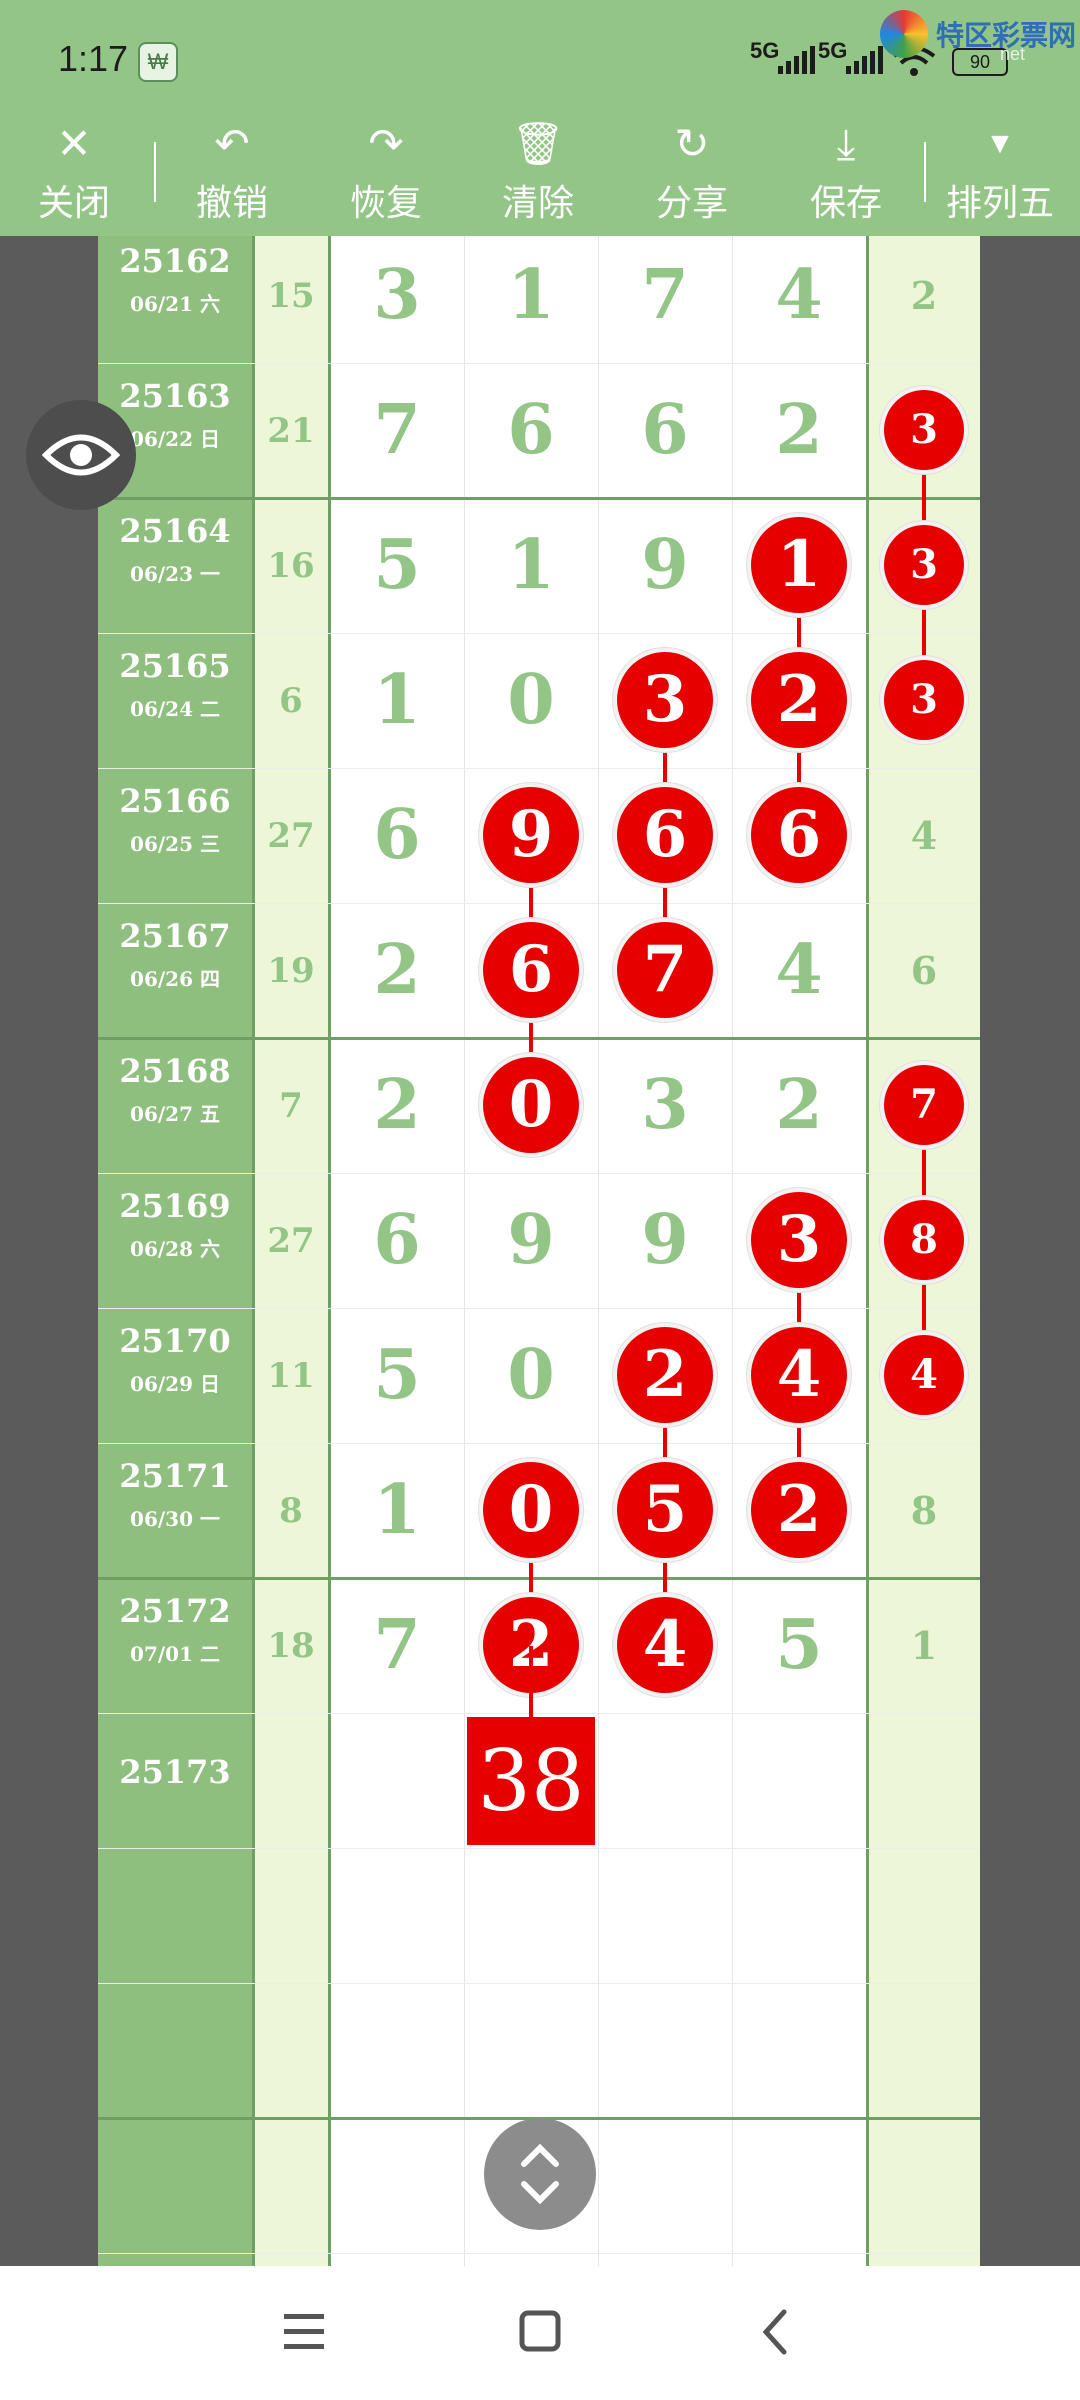 The height and width of the screenshot is (2400, 1080). Describe the element at coordinates (531, 1681) in the screenshot. I see `connector-line` at that location.